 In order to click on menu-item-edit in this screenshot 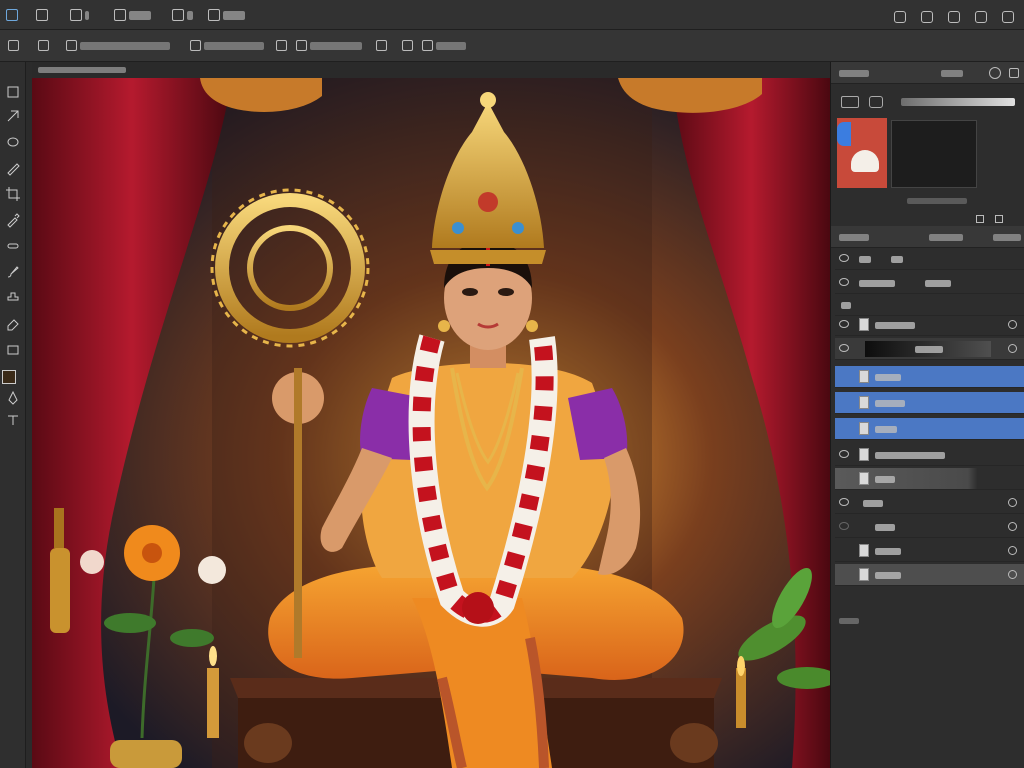, I will do `click(79, 15)`.